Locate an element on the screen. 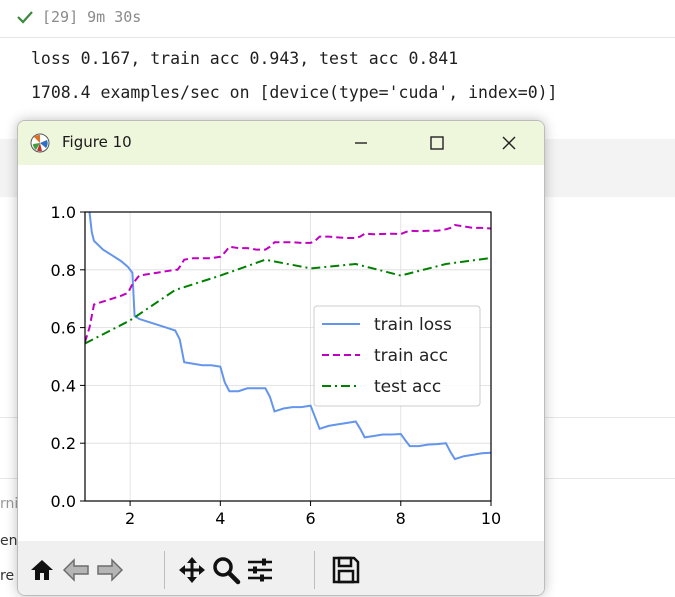 This screenshot has width=675, height=597. save-icon is located at coordinates (346, 570).